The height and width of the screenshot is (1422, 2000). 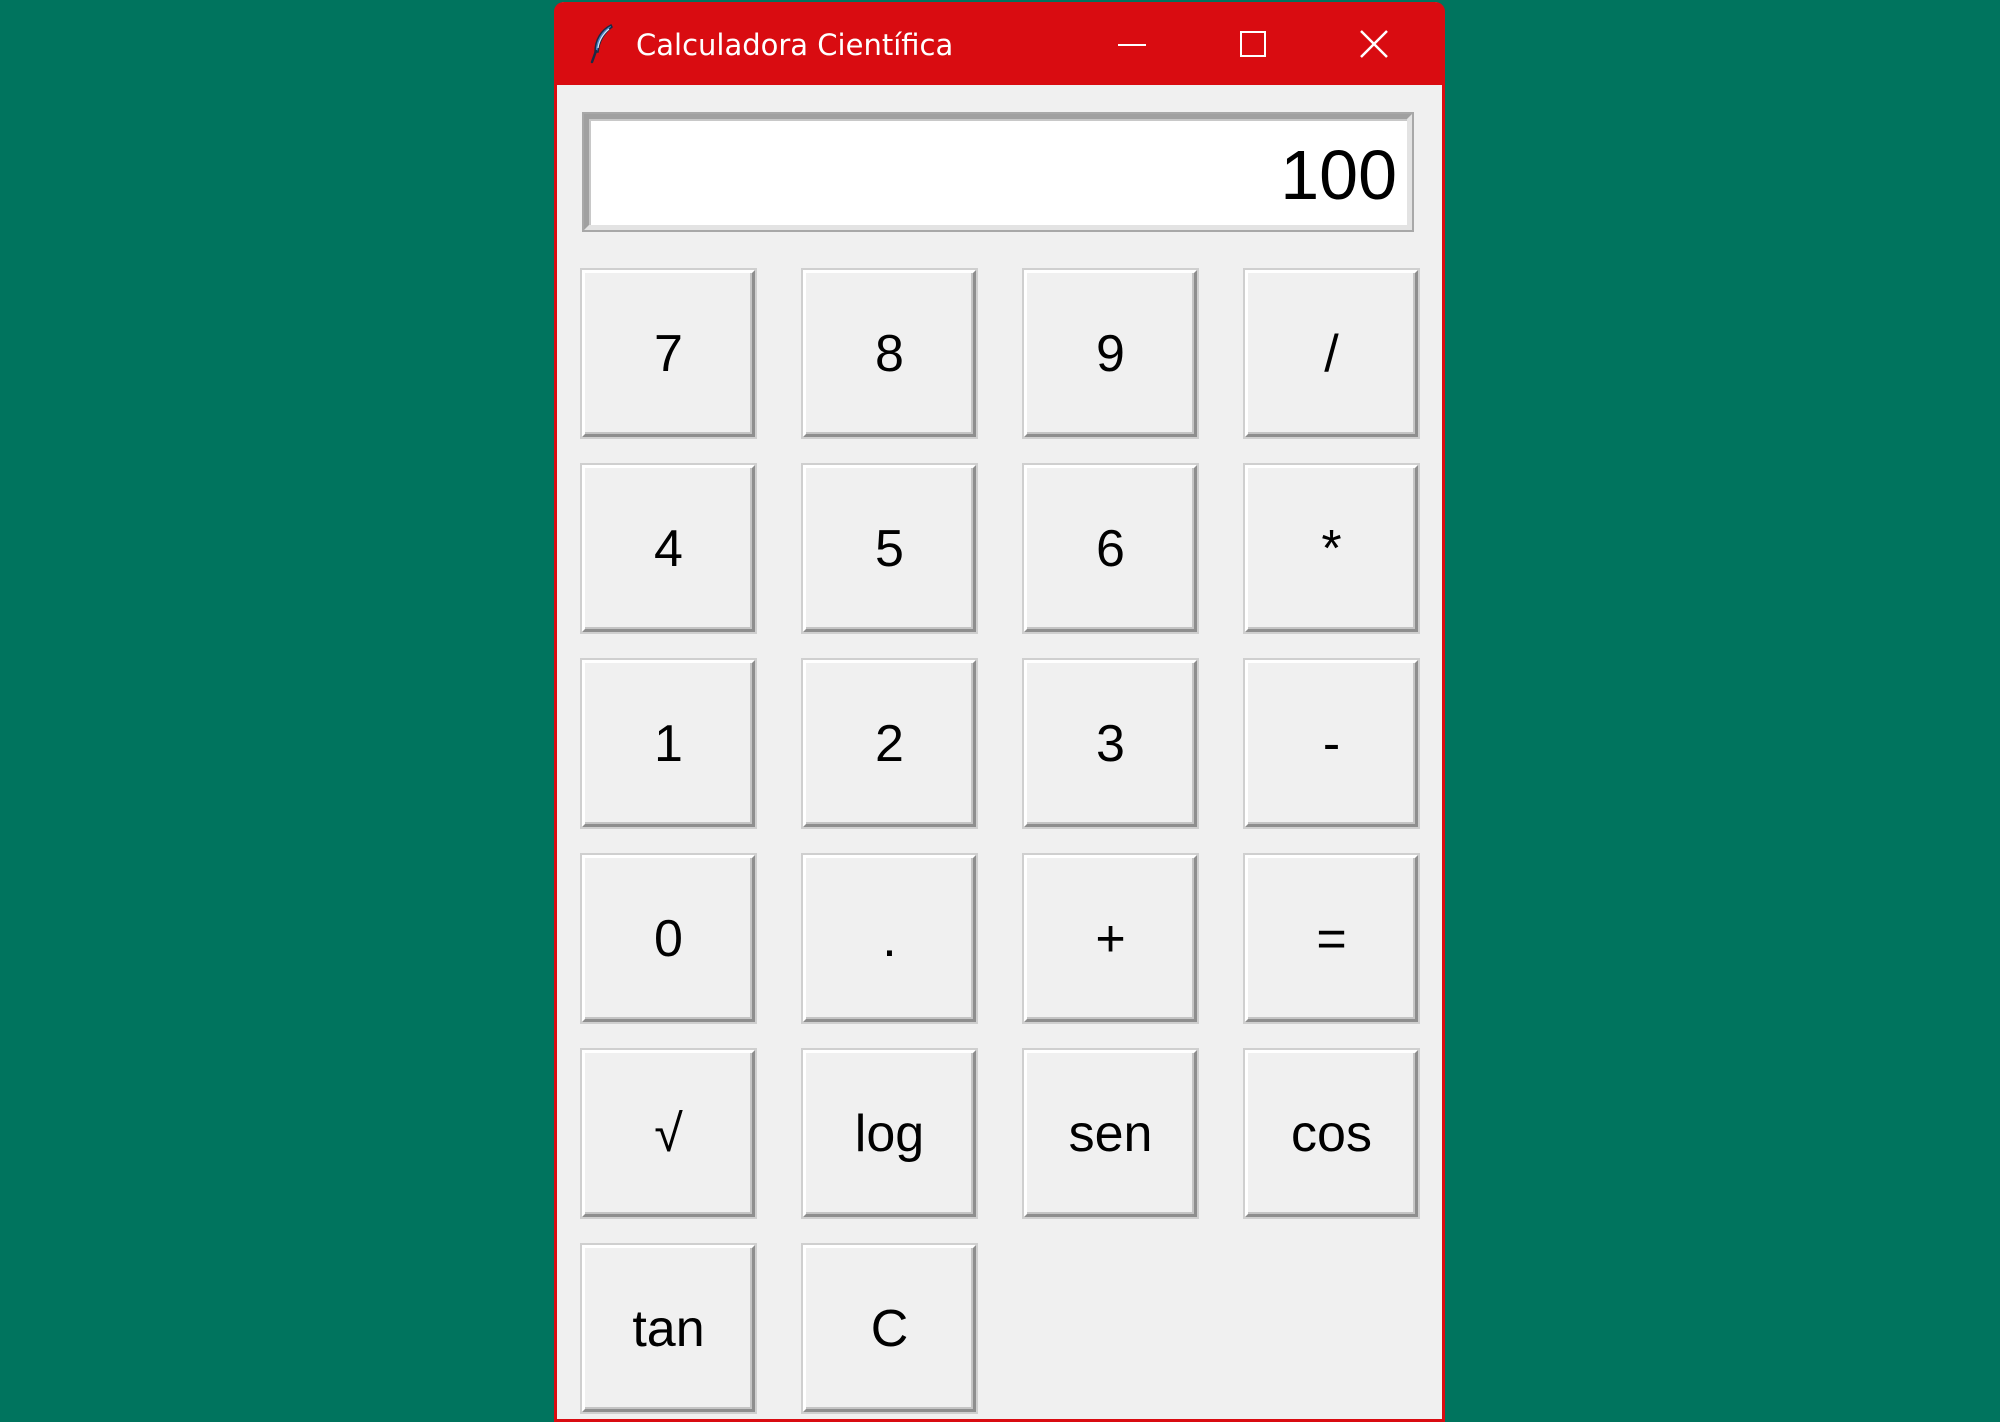 I want to click on key-label: 8, so click(x=889, y=353).